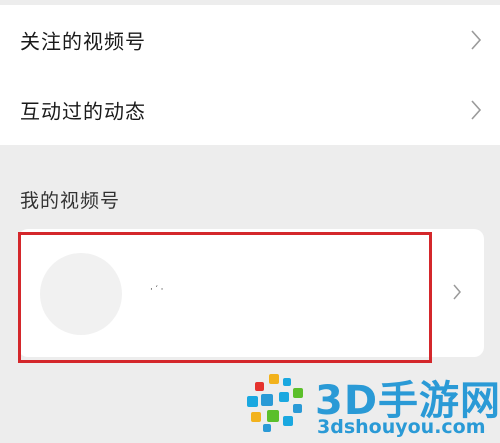 The image size is (500, 443). What do you see at coordinates (157, 290) in the screenshot?
I see `channel-name: · ′ ·` at bounding box center [157, 290].